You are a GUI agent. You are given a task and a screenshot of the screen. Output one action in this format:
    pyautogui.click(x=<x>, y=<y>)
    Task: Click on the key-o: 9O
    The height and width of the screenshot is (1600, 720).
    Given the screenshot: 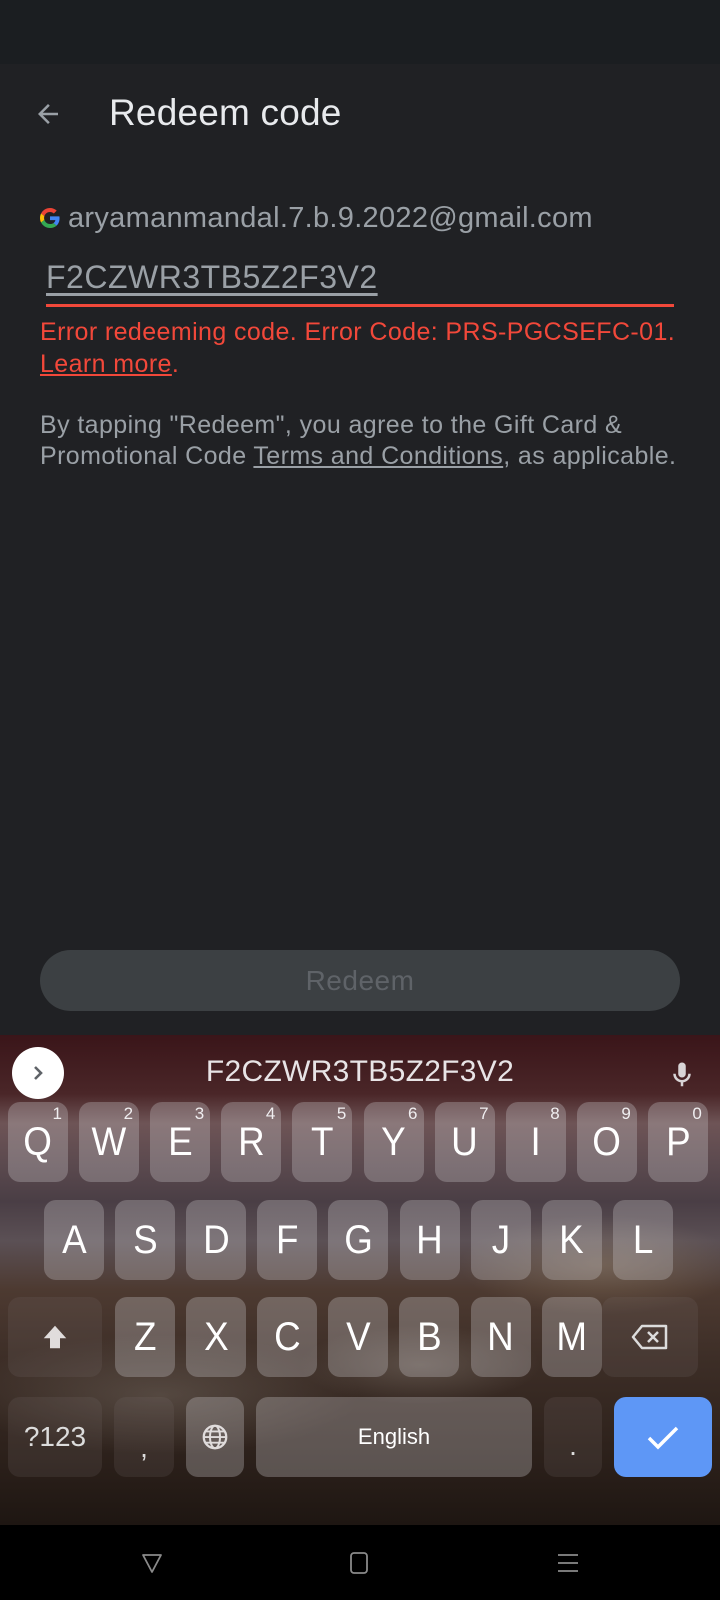 What is the action you would take?
    pyautogui.click(x=606, y=1142)
    